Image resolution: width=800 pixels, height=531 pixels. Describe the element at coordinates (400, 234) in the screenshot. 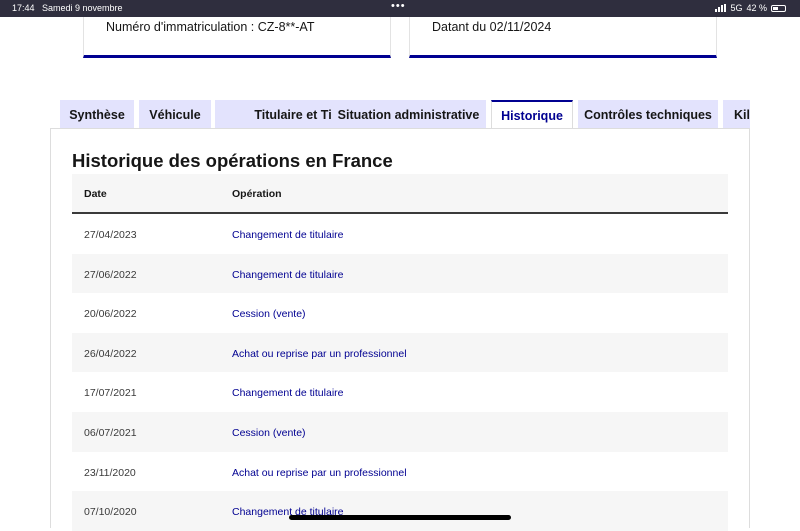

I see `table-row: 27/04/2023 Changement de titulaire` at that location.